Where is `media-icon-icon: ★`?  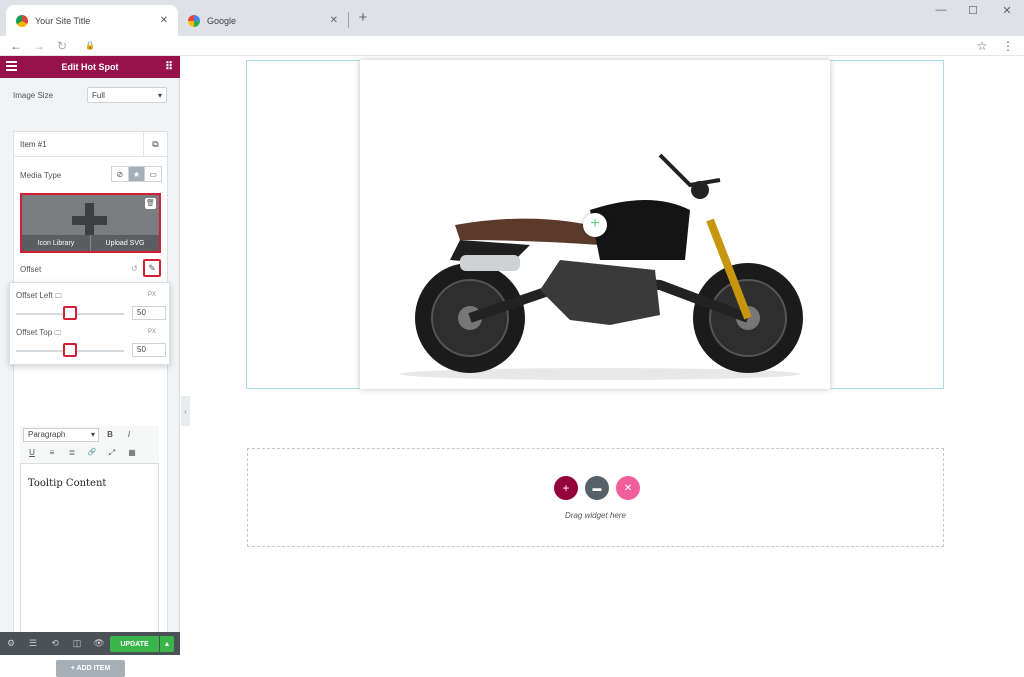
media-icon-icon: ★ is located at coordinates (137, 174).